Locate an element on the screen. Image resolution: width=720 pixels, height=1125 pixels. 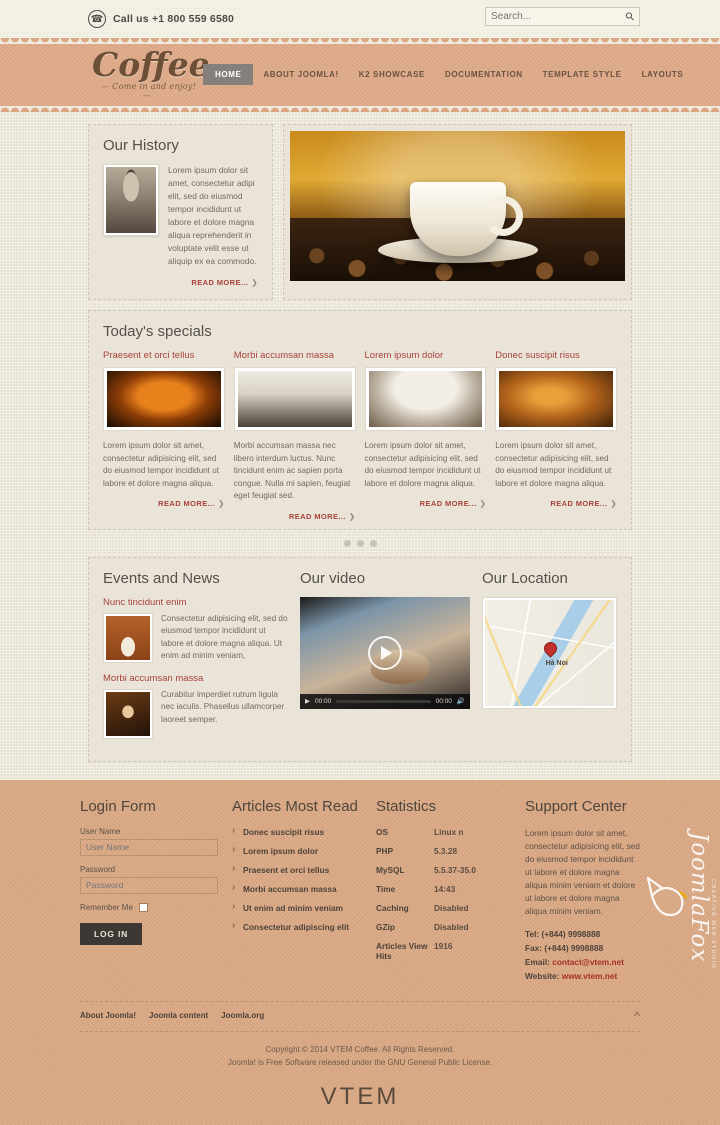
news-item-thumbnail is located at coordinates (128, 637).